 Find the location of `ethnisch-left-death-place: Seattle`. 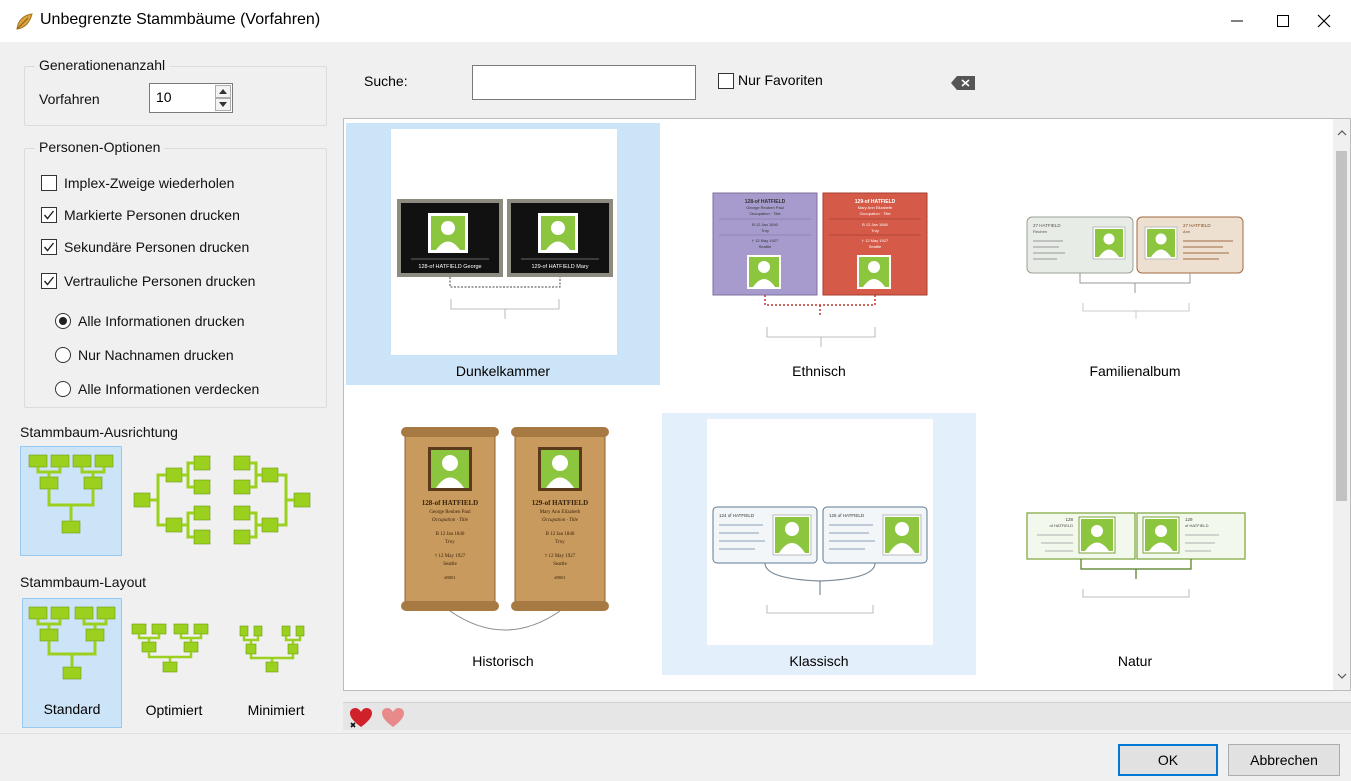

ethnisch-left-death-place: Seattle is located at coordinates (765, 246).